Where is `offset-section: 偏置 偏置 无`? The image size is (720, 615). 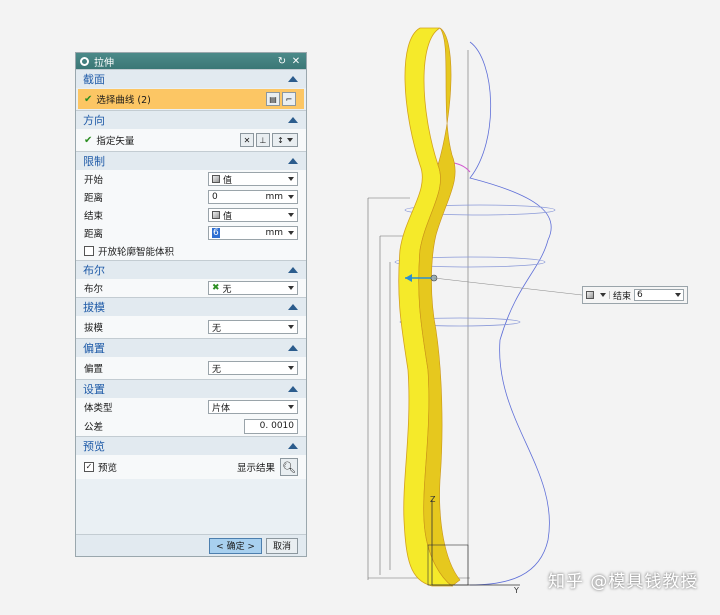 offset-section: 偏置 偏置 无 is located at coordinates (191, 358).